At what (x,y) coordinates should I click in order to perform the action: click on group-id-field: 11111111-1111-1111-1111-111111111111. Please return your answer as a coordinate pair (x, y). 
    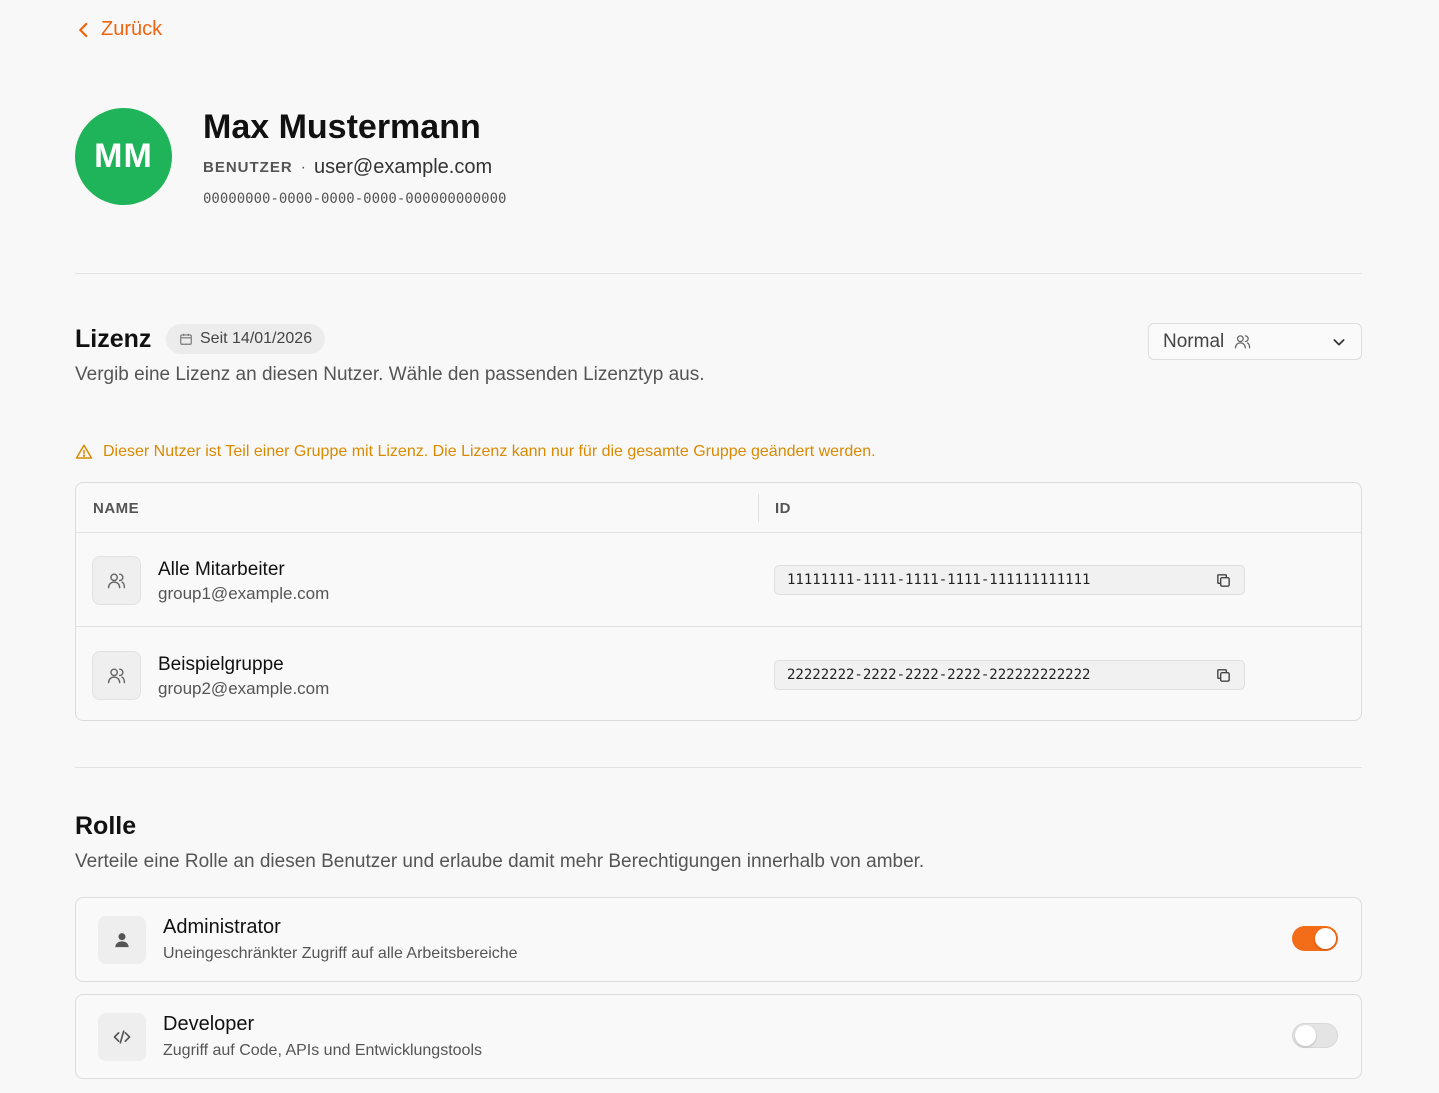
    Looking at the image, I should click on (1009, 580).